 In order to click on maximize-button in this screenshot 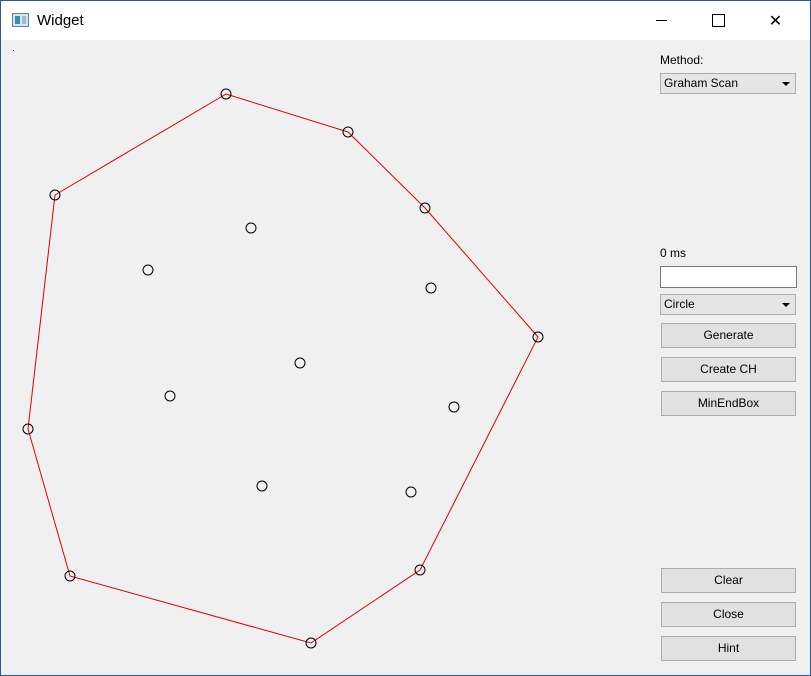, I will do `click(718, 20)`.